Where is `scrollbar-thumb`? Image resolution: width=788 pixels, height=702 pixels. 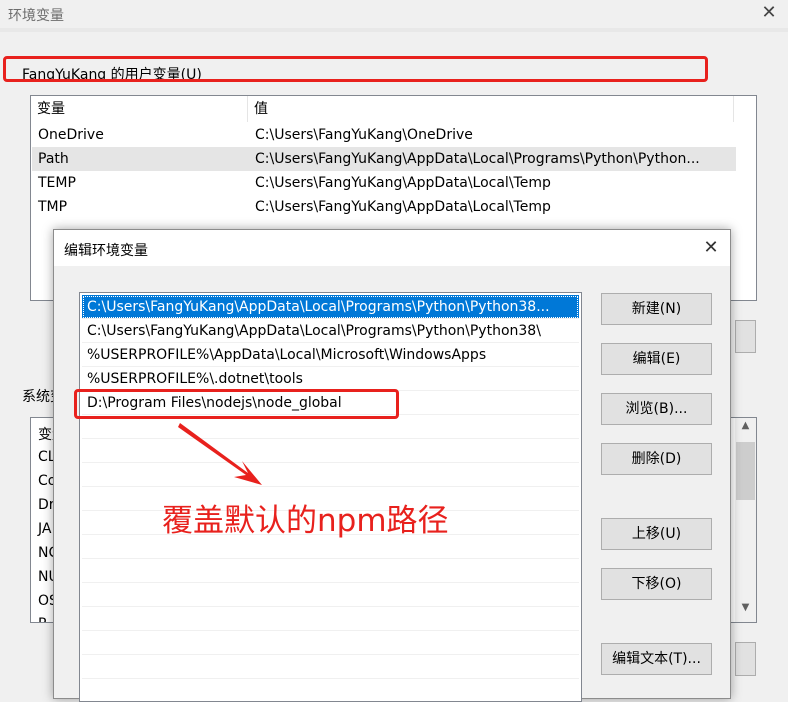 scrollbar-thumb is located at coordinates (745, 471).